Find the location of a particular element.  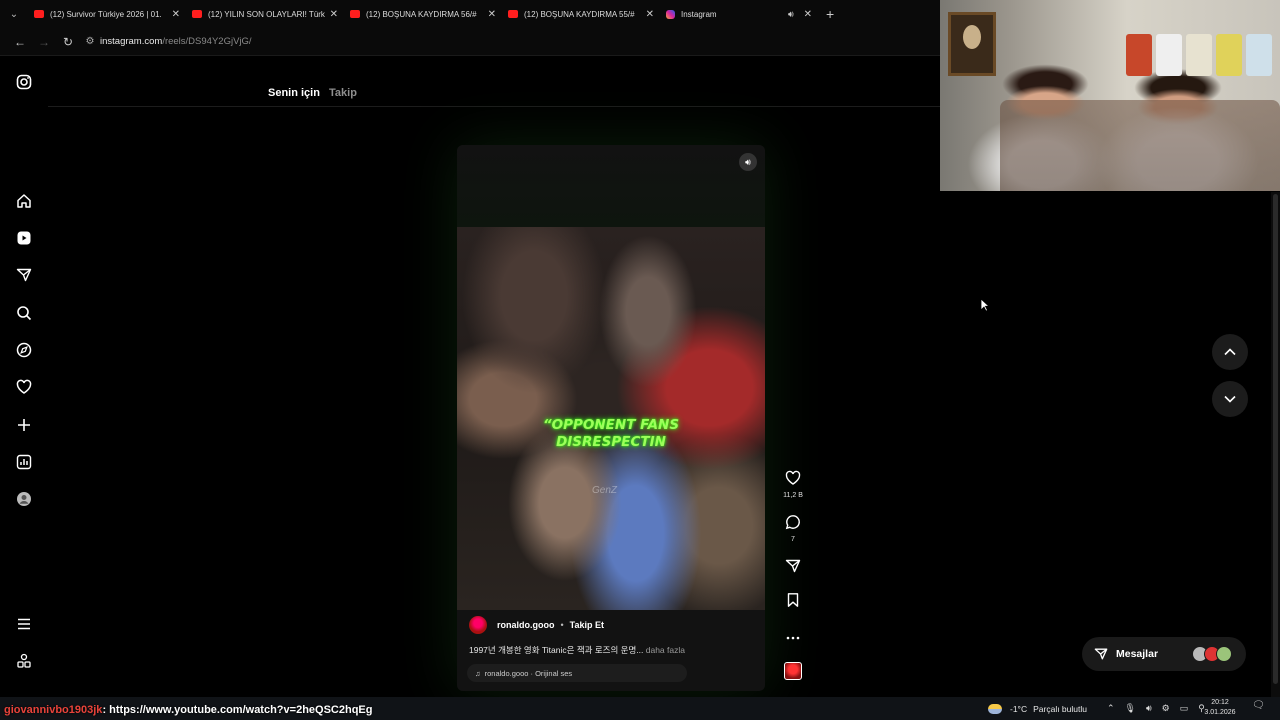

profile-avatar-icon is located at coordinates (24, 499).